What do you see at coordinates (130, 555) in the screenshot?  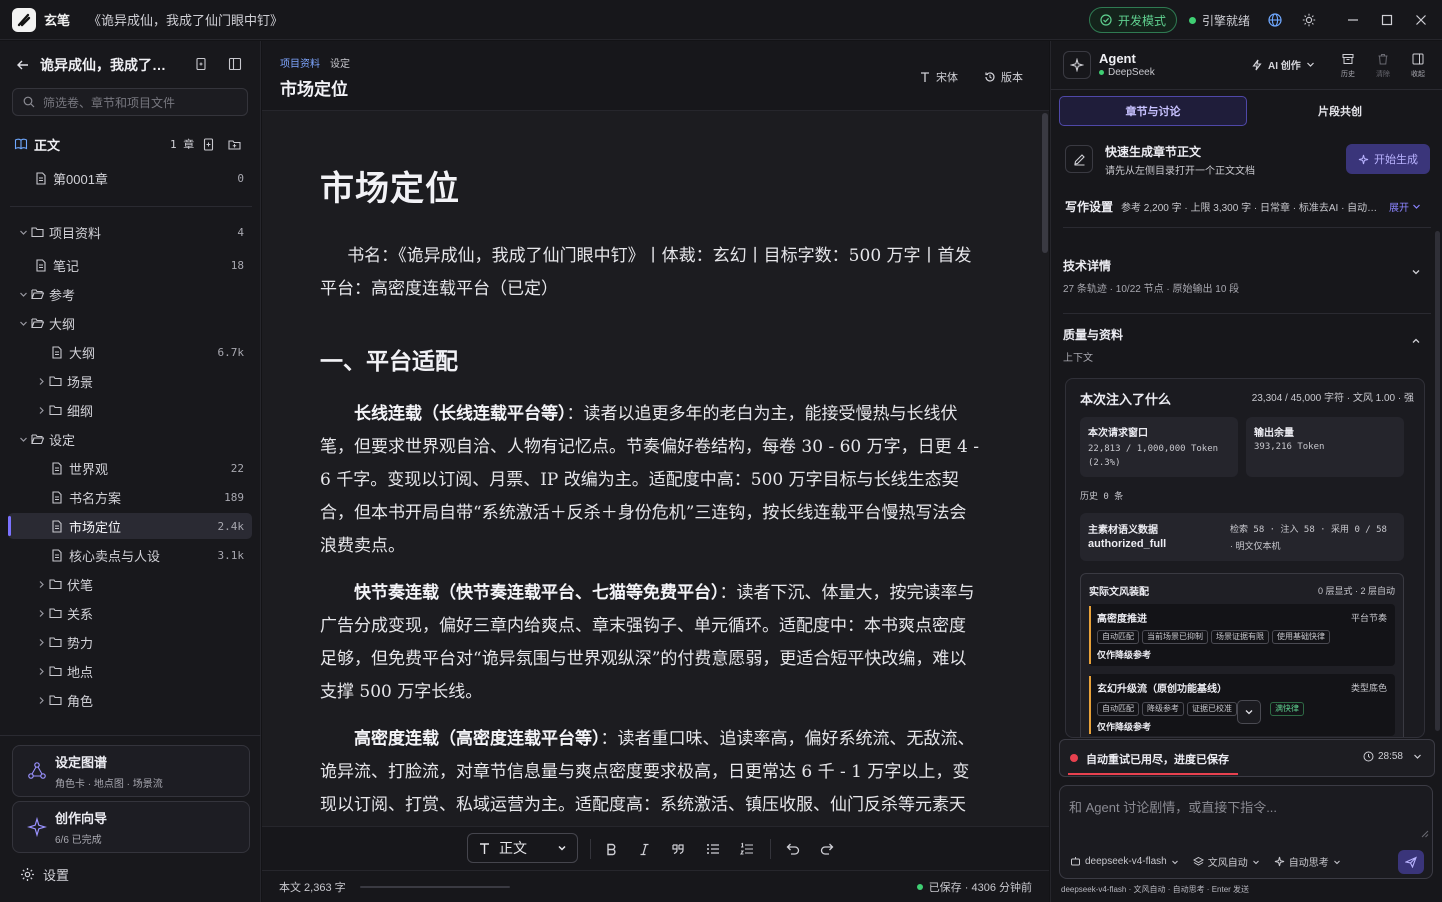 I see `tree-item: 核心卖点与人设 3.1k` at bounding box center [130, 555].